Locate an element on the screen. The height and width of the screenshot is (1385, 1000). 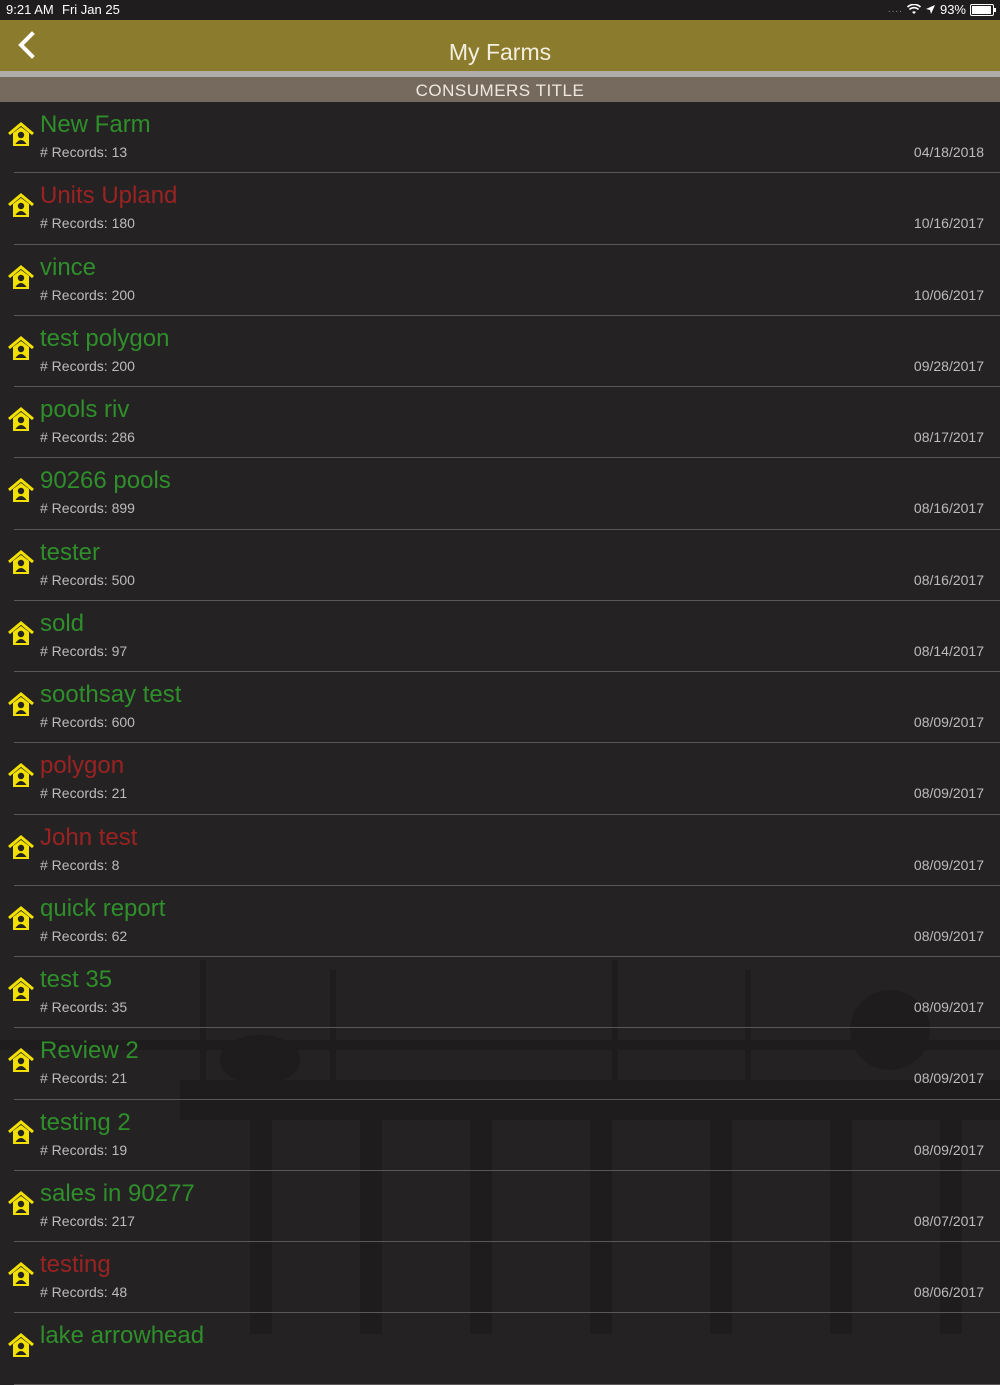
battery-icon is located at coordinates (983, 9).